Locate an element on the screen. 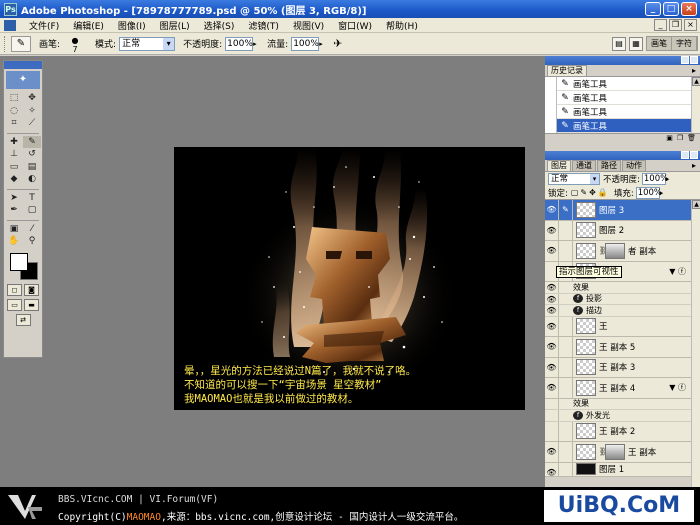 This screenshot has height=525, width=700. adobe-online-icon: ✦ is located at coordinates (23, 80).